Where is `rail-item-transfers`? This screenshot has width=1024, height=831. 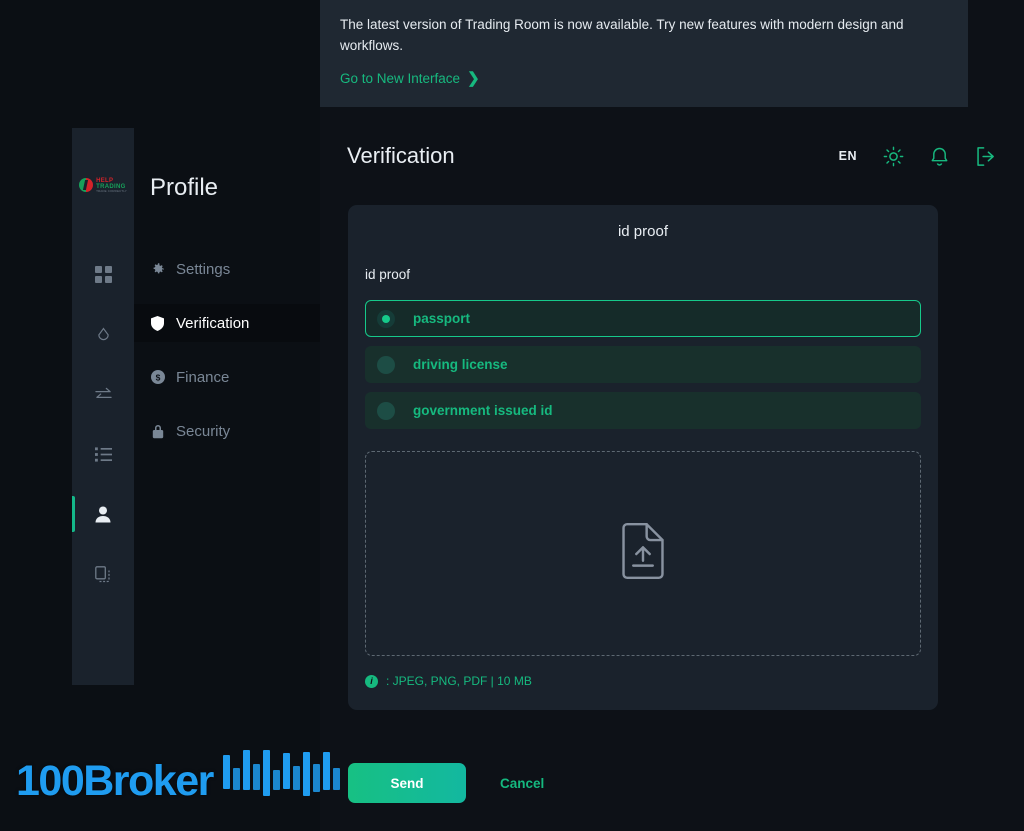
rail-item-transfers is located at coordinates (103, 394).